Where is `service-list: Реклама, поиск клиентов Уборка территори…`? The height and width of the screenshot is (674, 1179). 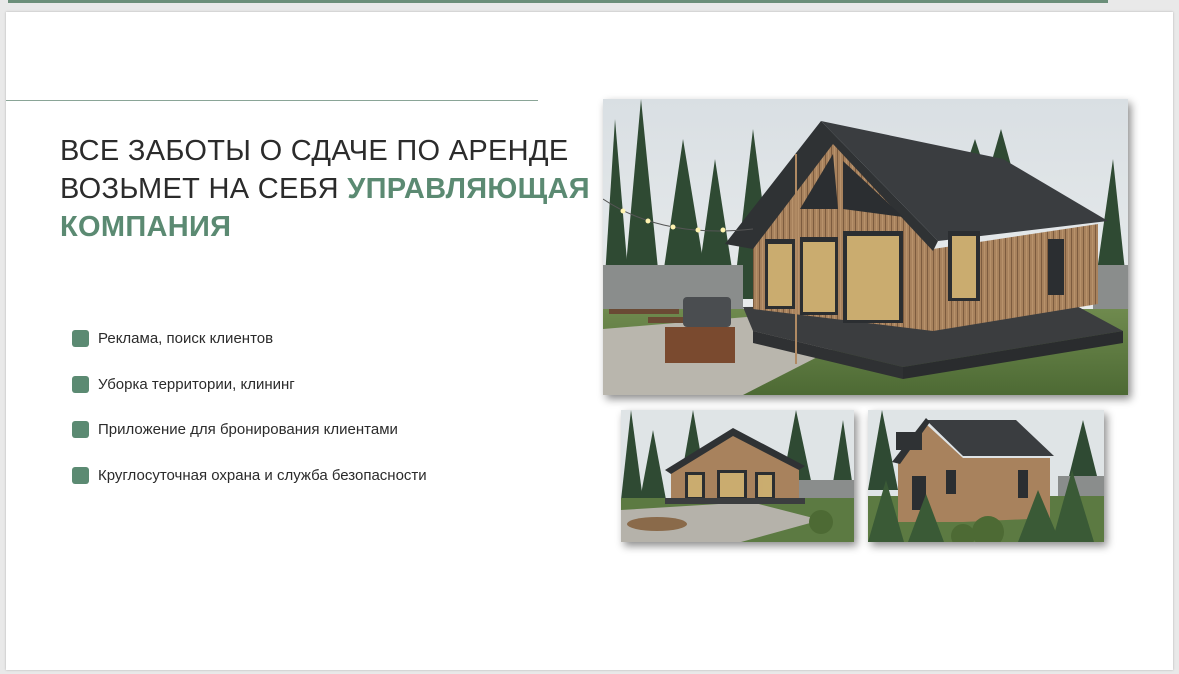 service-list: Реклама, поиск клиентов Уборка территори… is located at coordinates (249, 421).